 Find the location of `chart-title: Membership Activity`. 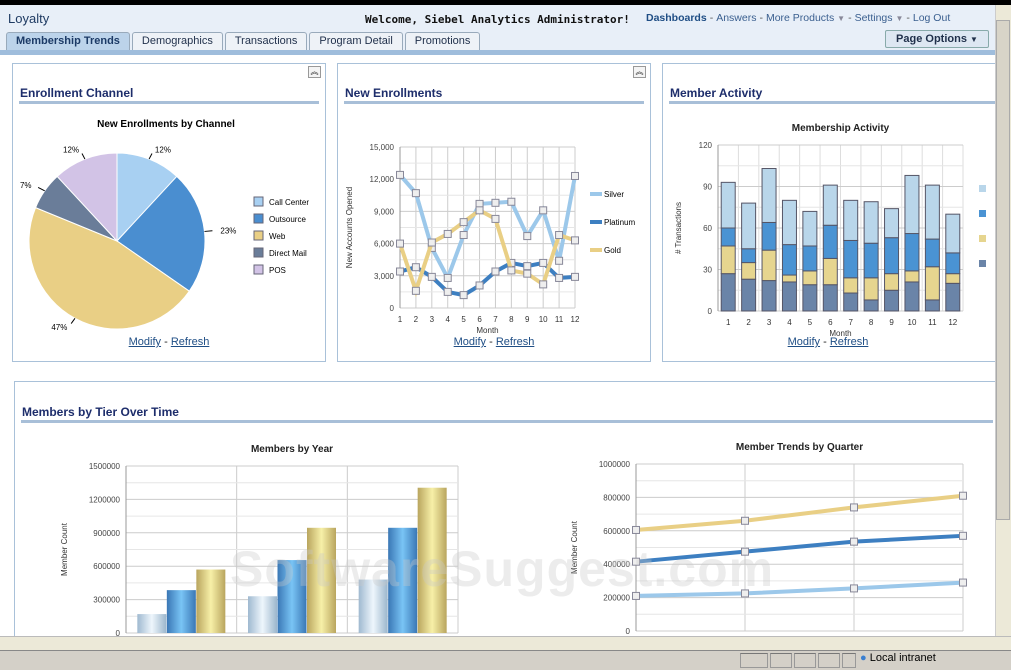

chart-title: Membership Activity is located at coordinates (841, 128).